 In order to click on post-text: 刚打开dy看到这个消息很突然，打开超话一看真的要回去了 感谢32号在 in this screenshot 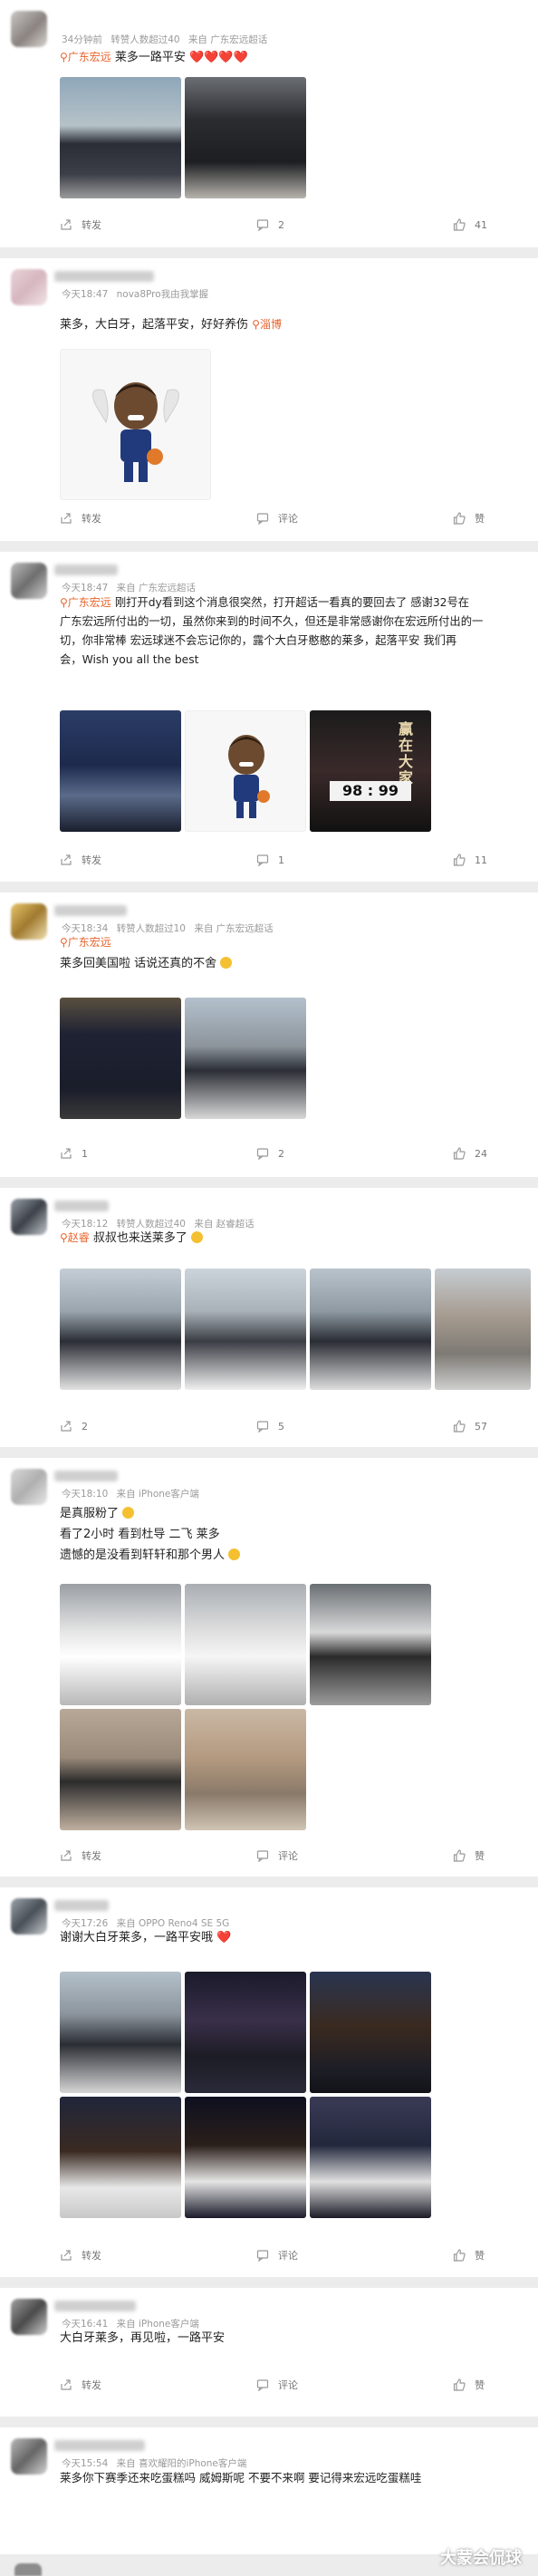, I will do `click(292, 602)`.